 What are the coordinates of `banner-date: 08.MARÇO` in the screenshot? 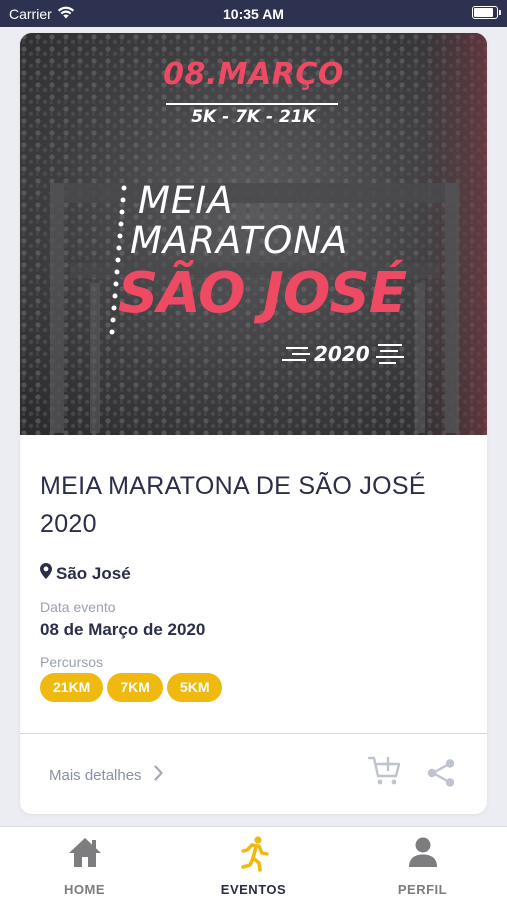 It's located at (253, 74).